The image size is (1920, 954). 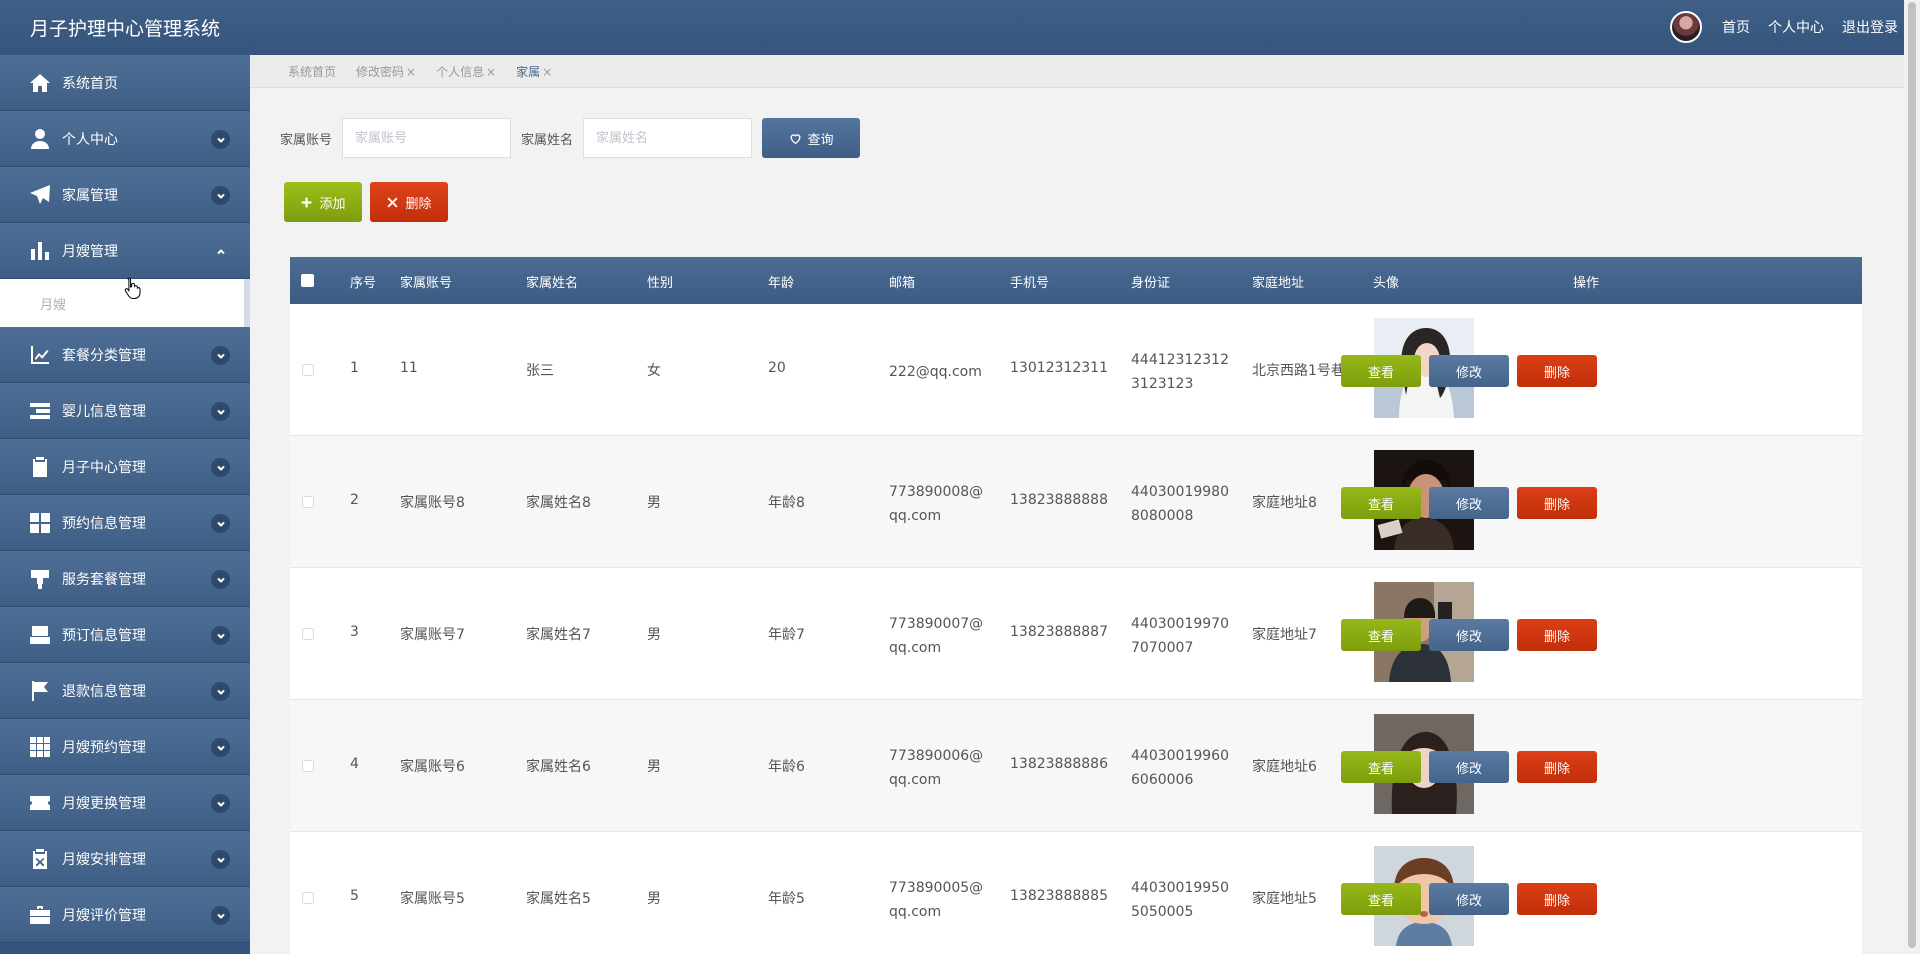 What do you see at coordinates (426, 283) in the screenshot?
I see `col-account: 家属账号` at bounding box center [426, 283].